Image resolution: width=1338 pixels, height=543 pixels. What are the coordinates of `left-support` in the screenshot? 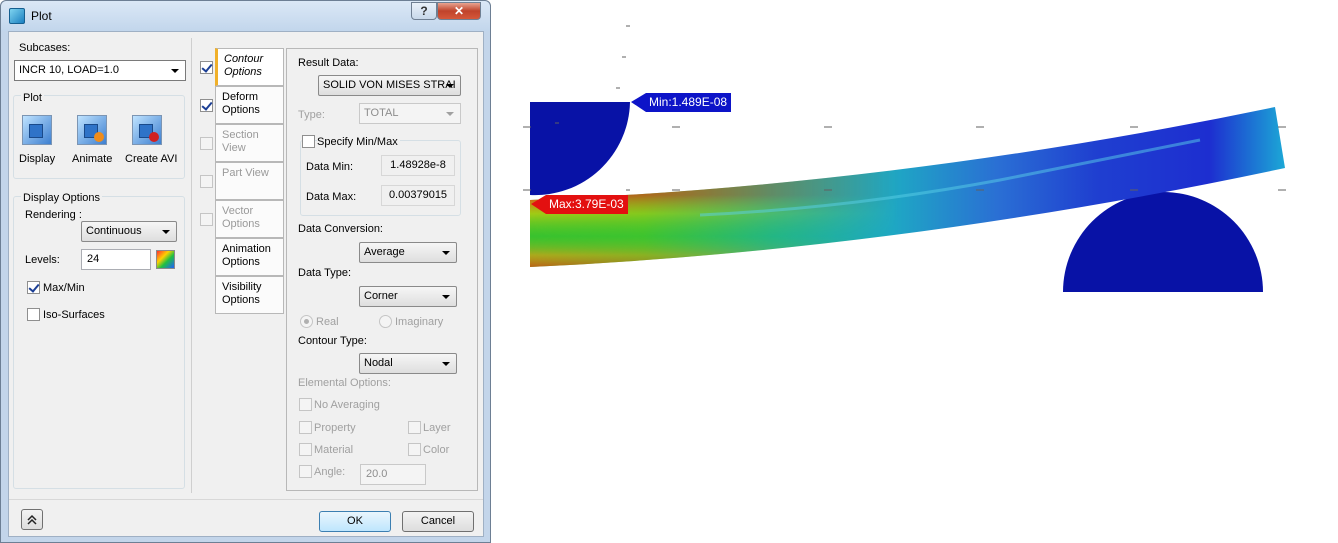 It's located at (580, 149).